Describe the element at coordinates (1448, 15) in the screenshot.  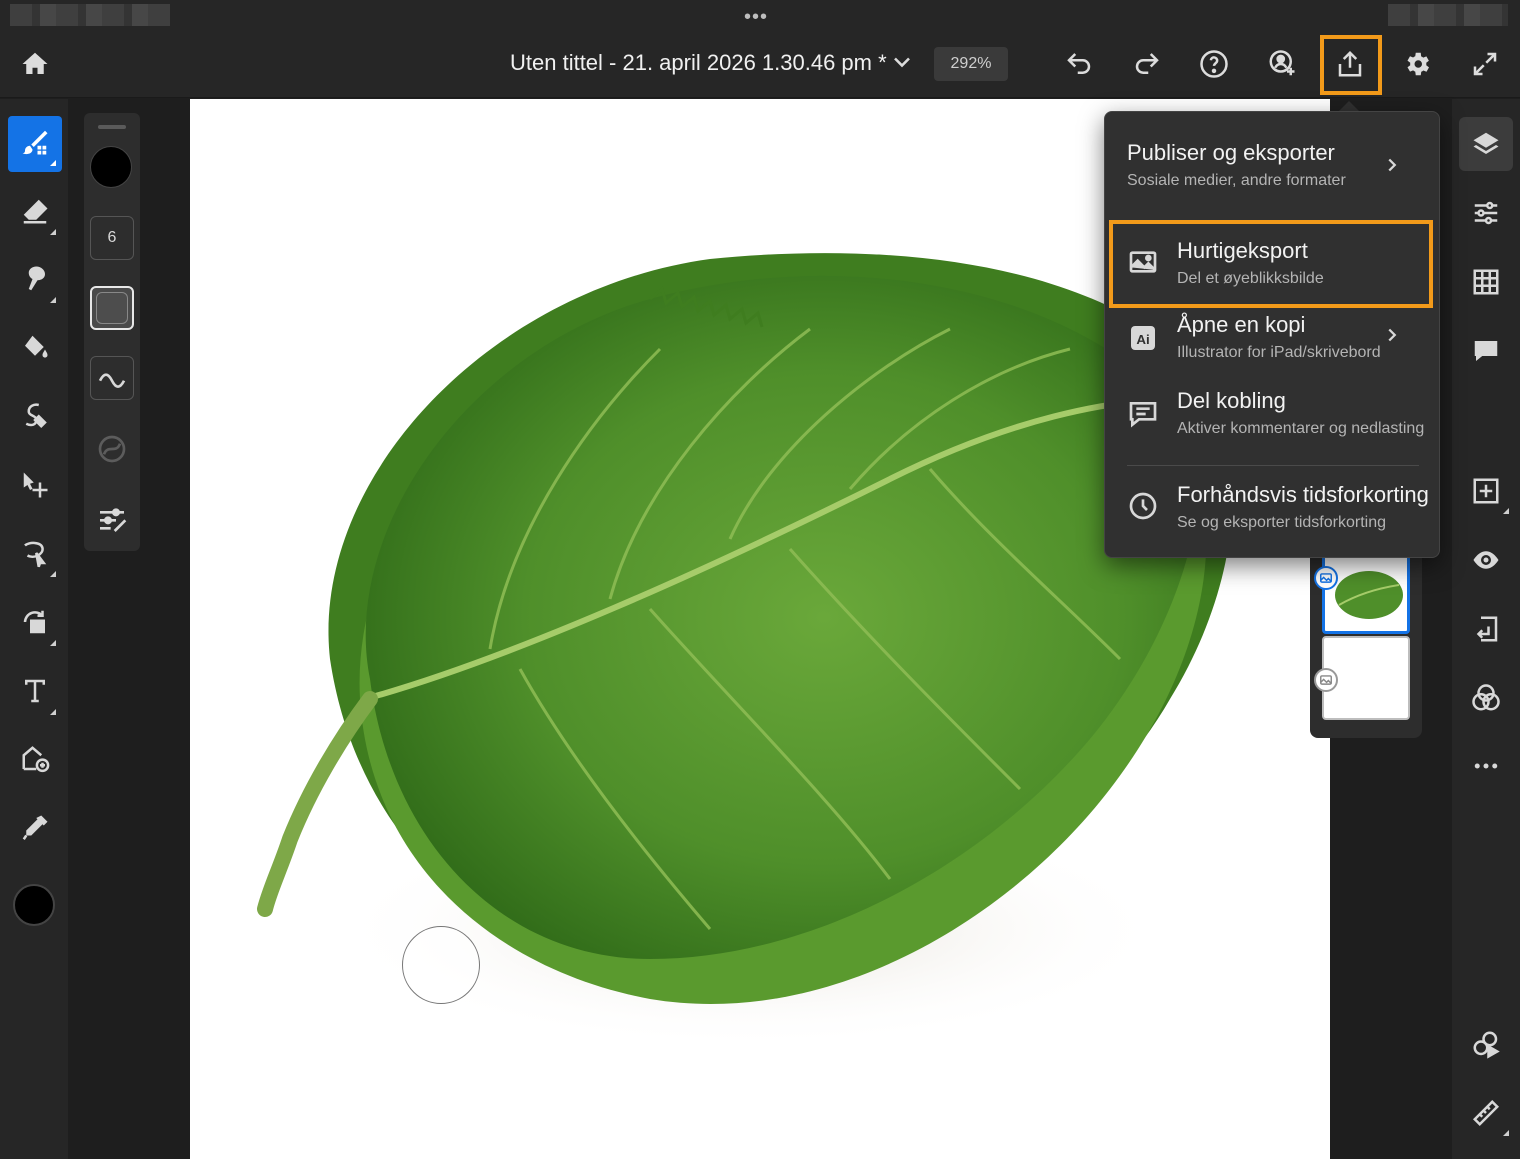
I see `blurred-status-right` at that location.